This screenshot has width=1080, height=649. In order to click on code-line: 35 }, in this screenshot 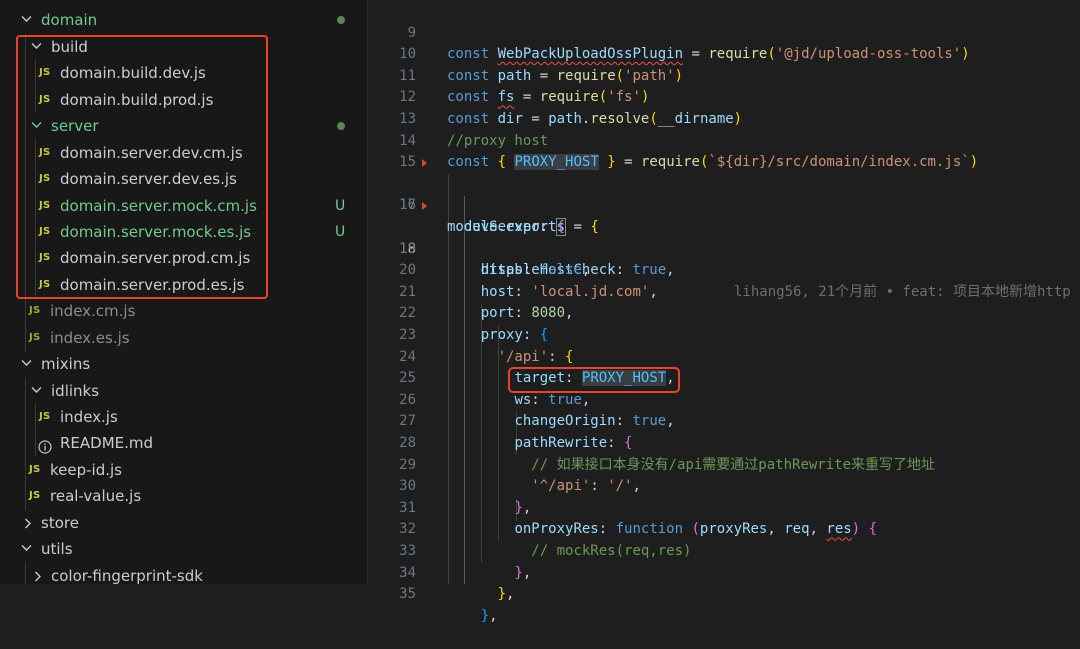, I will do `click(724, 593)`.